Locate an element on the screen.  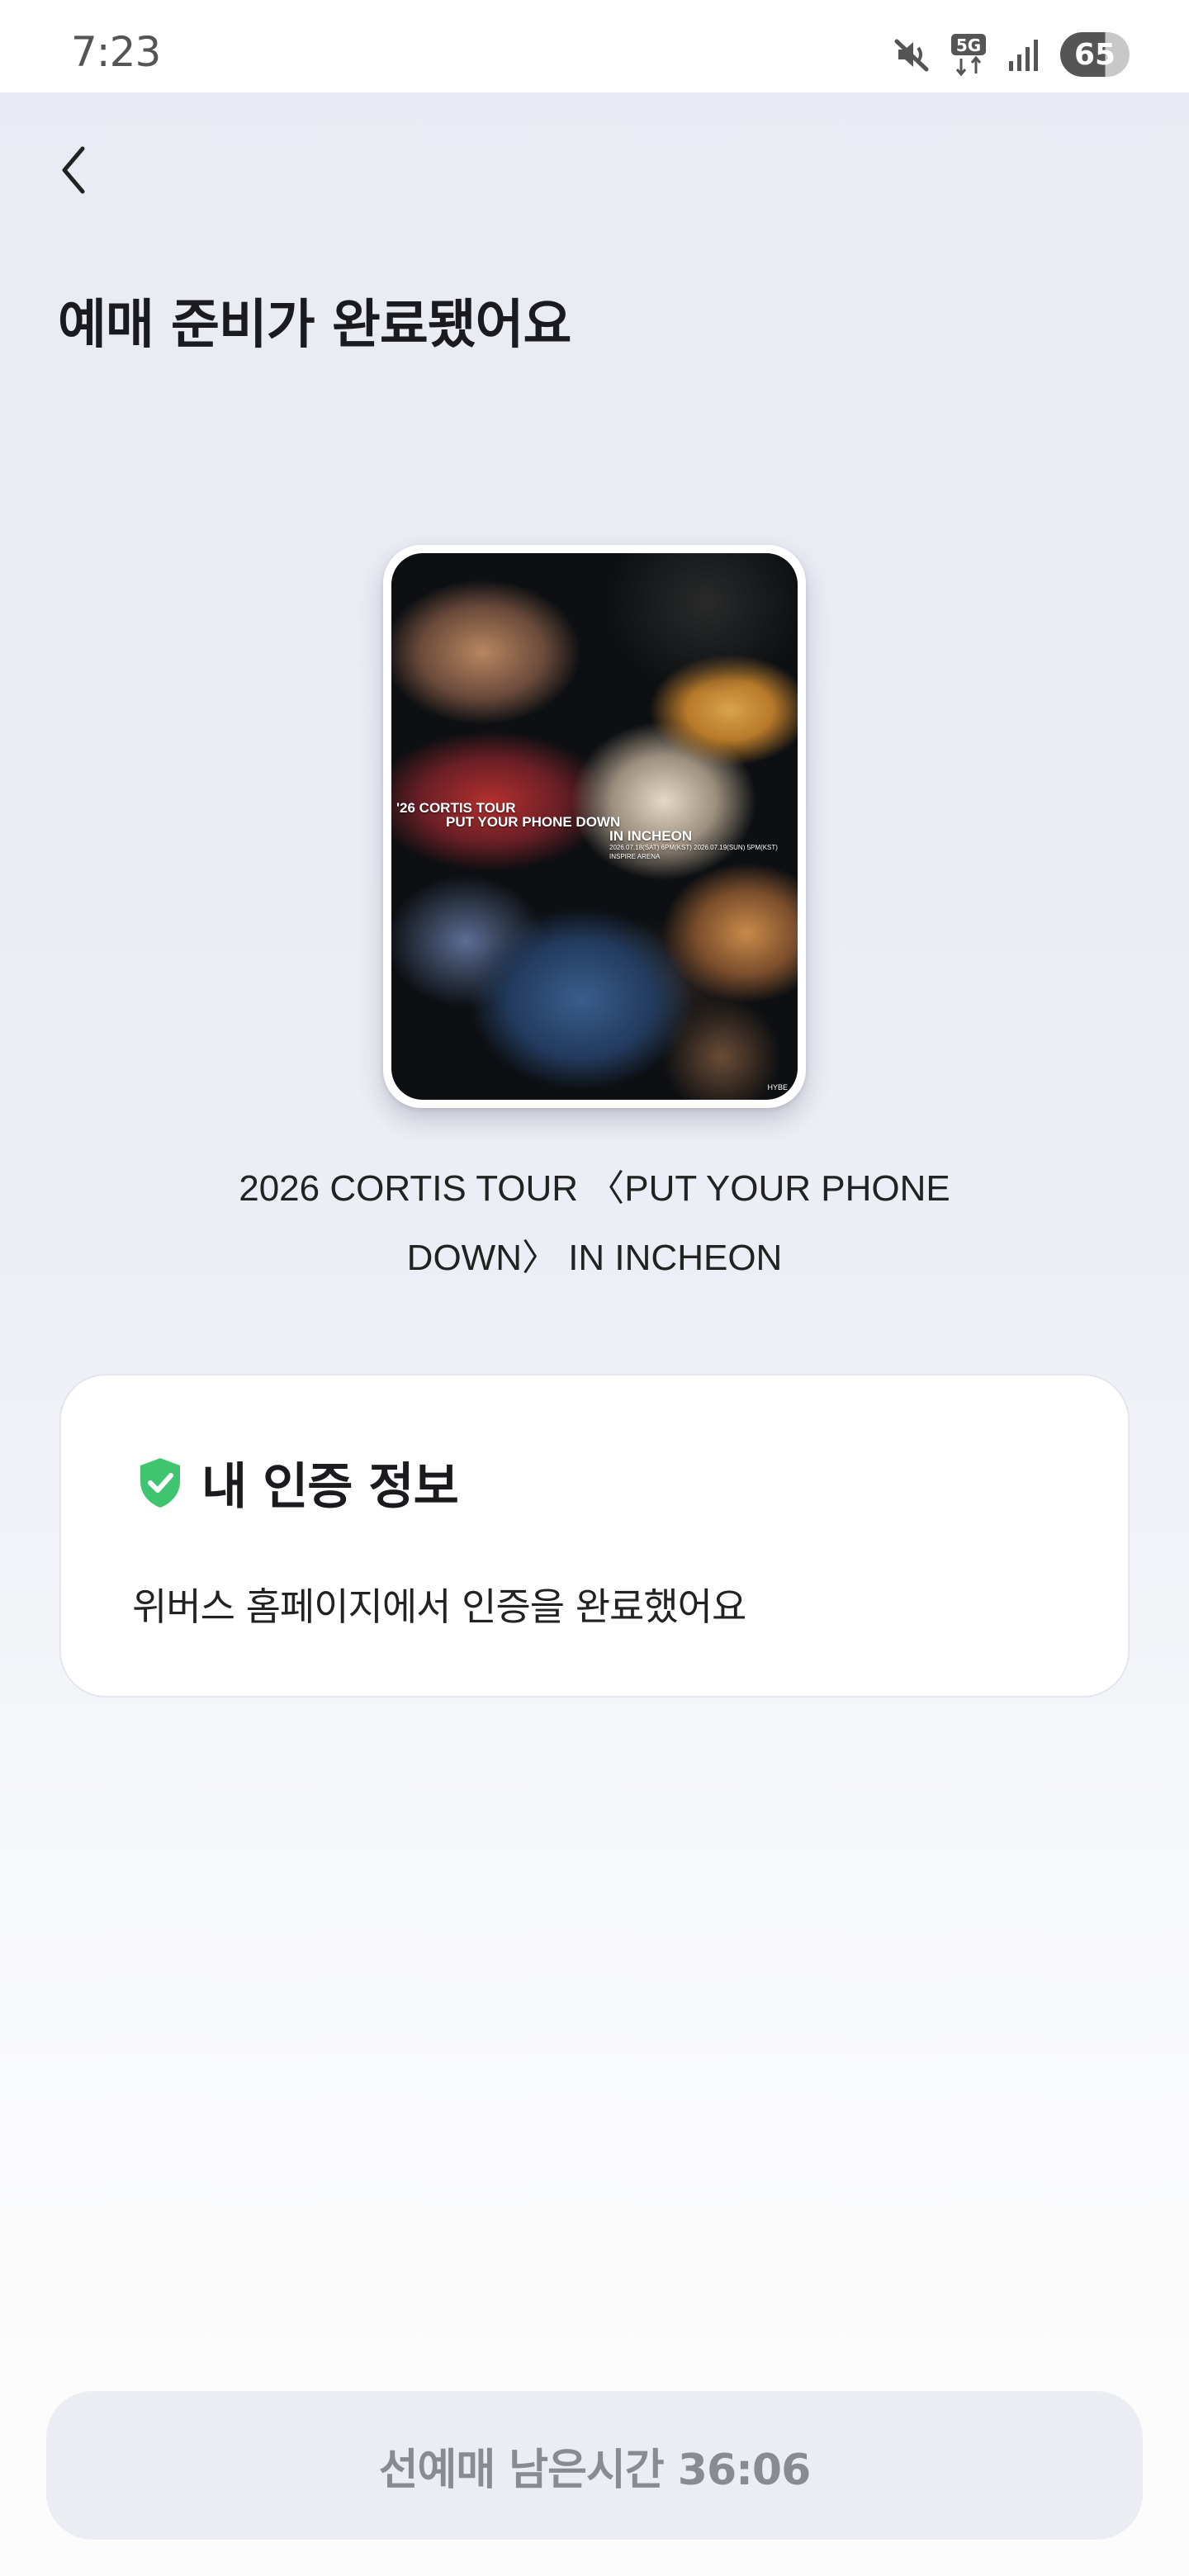
signal-icon is located at coordinates (1023, 55).